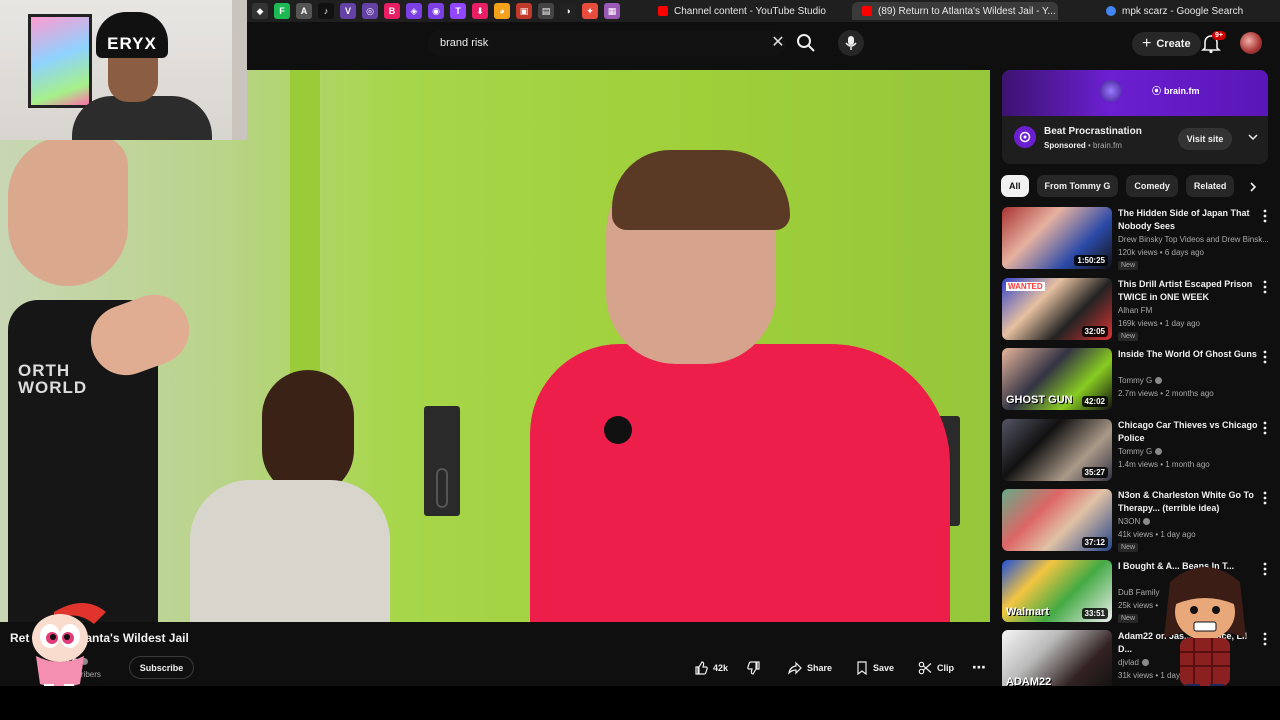 The width and height of the screenshot is (1280, 720). Describe the element at coordinates (1157, 91) in the screenshot. I see `brain-icon: ⦿` at that location.